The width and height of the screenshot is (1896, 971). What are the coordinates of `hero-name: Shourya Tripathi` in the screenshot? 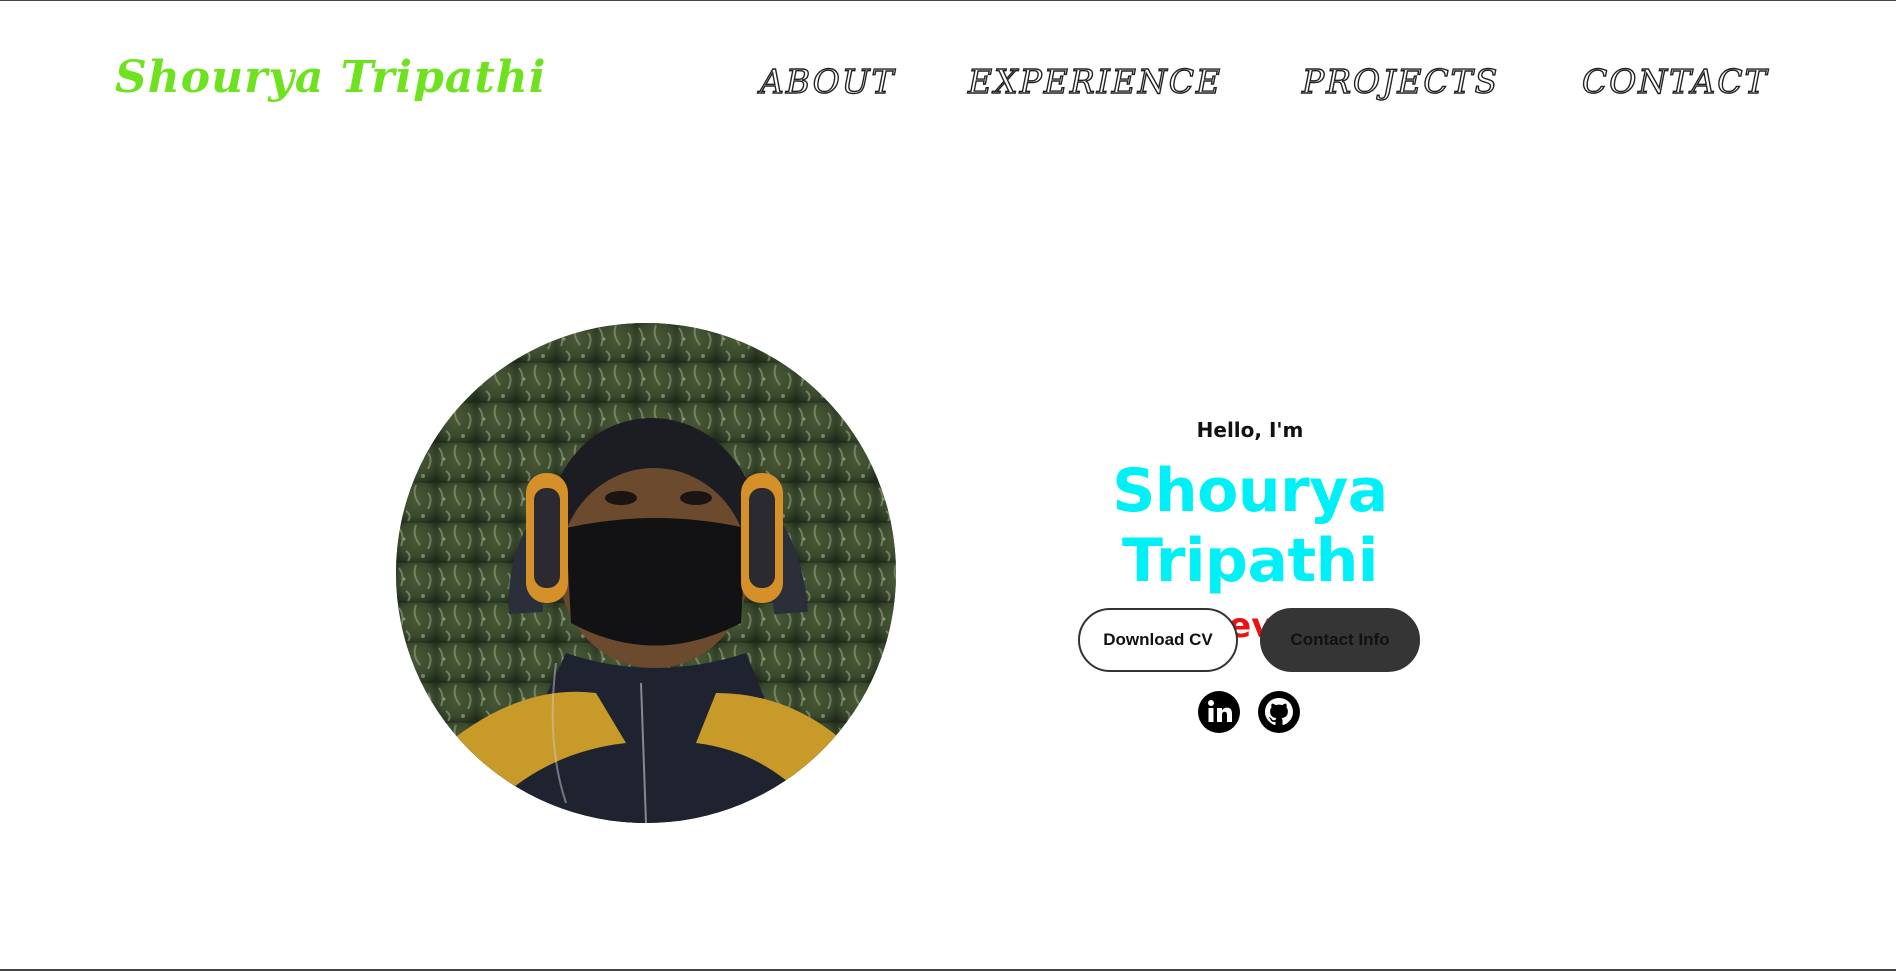 It's located at (1250, 526).